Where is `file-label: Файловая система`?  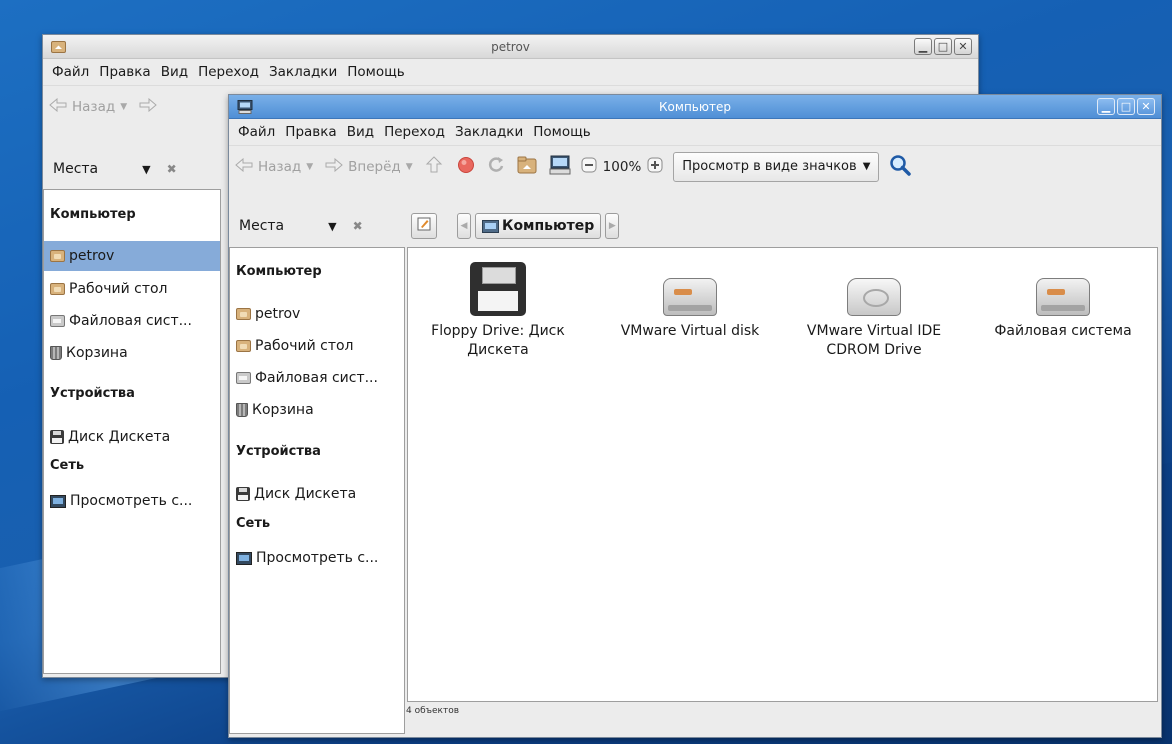
file-label: Файловая система is located at coordinates (1063, 331).